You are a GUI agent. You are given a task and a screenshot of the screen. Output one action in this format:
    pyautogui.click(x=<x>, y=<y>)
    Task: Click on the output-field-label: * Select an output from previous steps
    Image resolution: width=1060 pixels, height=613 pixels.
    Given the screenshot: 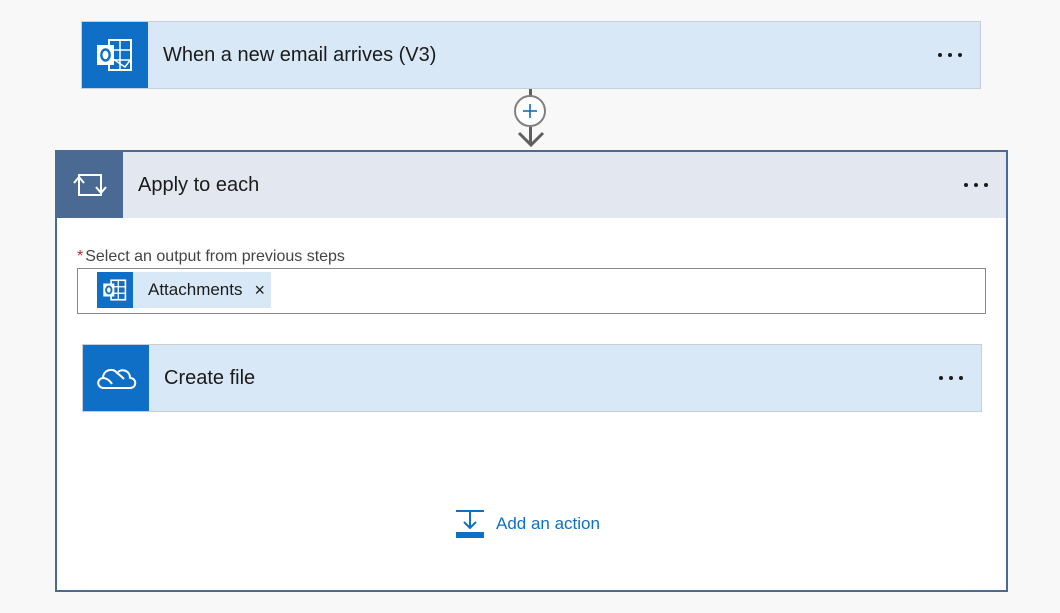 What is the action you would take?
    pyautogui.click(x=211, y=257)
    